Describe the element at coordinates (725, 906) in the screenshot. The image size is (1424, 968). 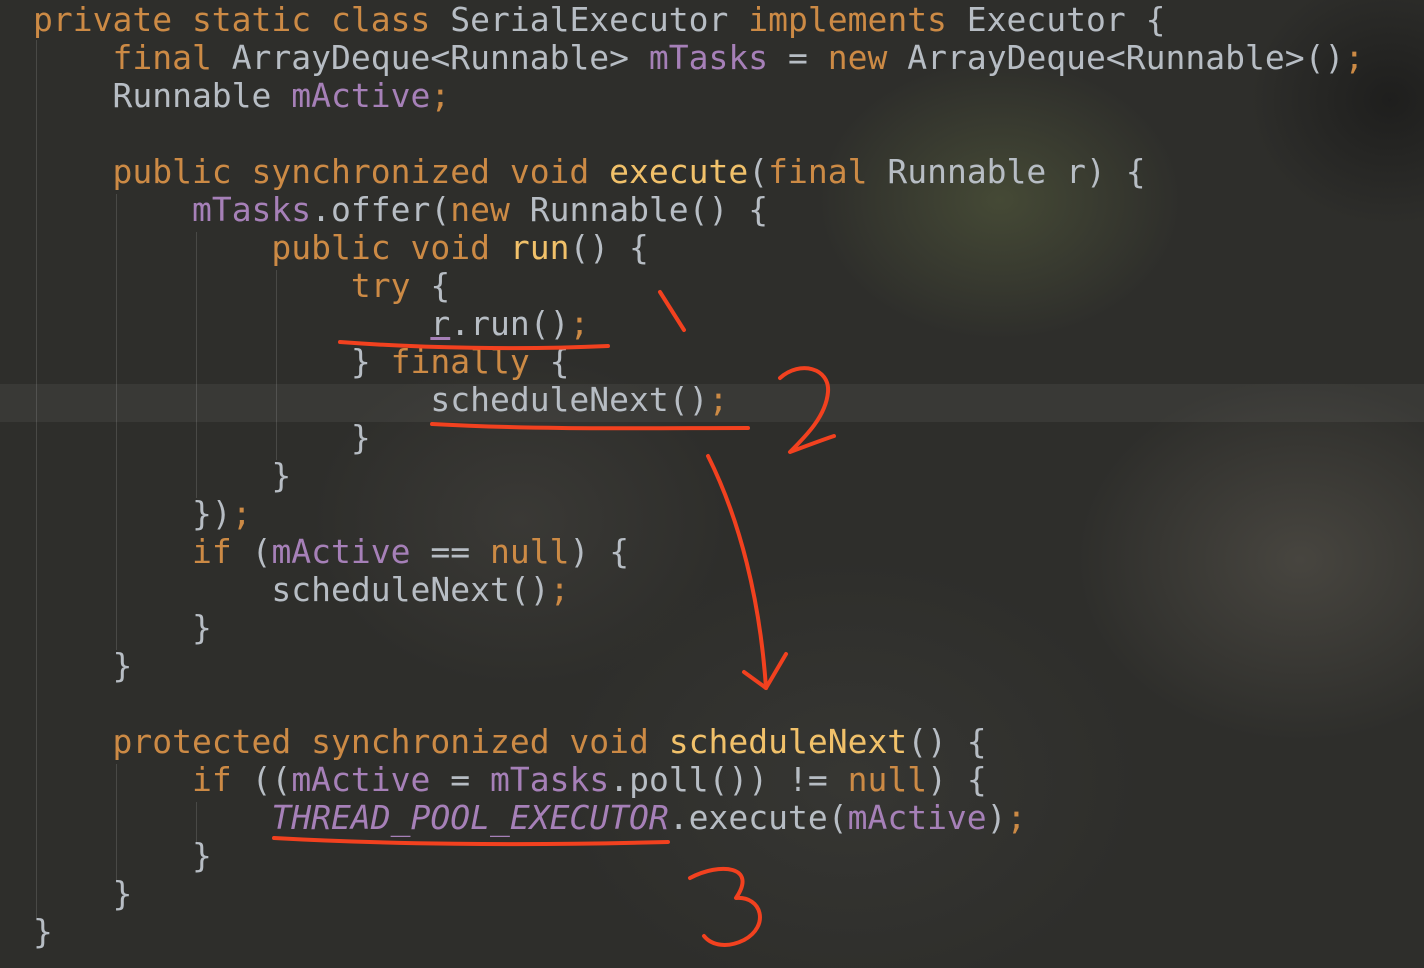
I see `label-3-stroke` at that location.